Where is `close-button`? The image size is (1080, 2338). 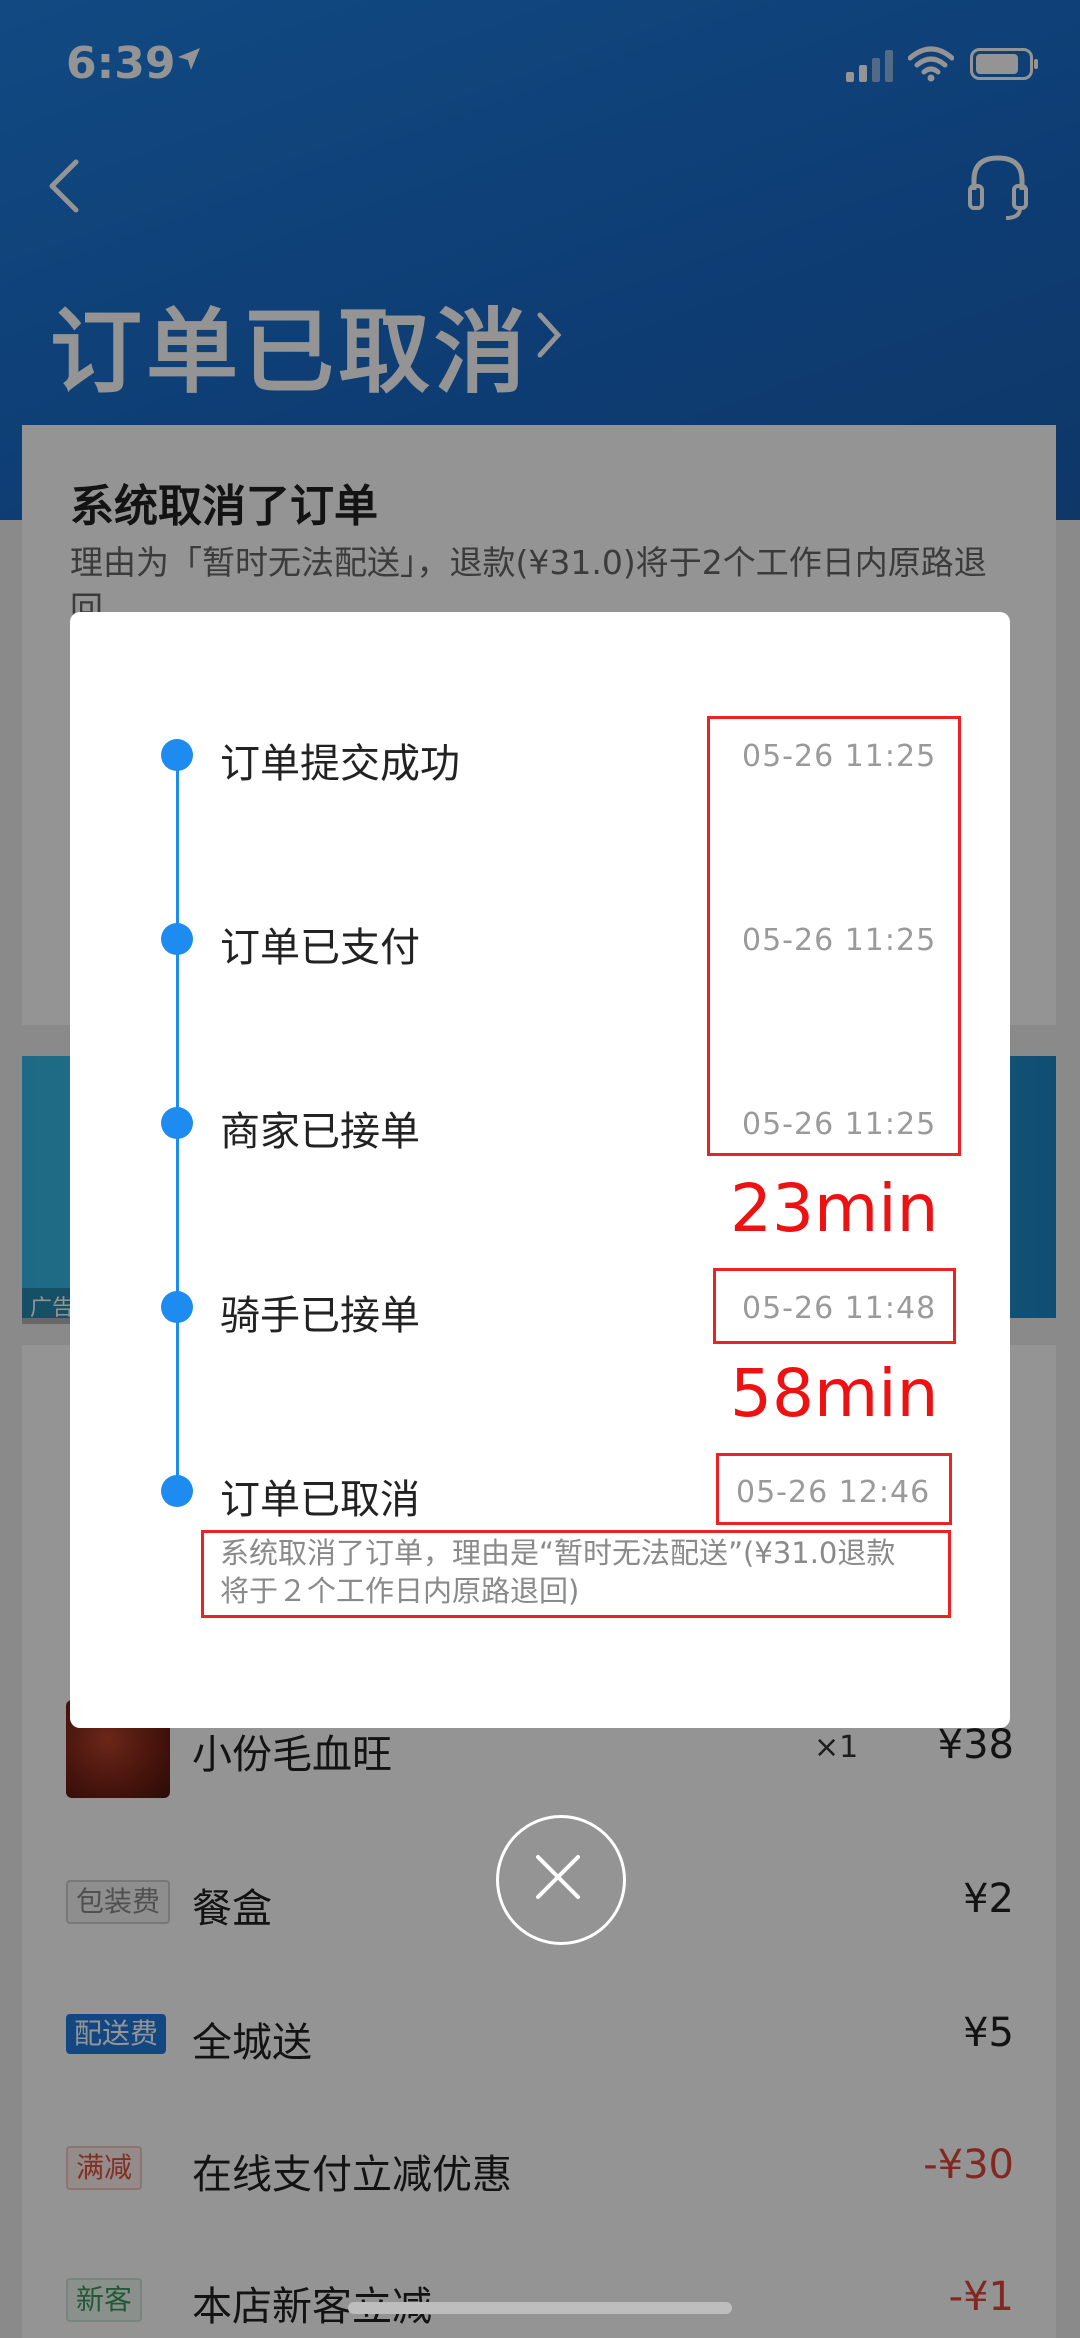 close-button is located at coordinates (561, 1880).